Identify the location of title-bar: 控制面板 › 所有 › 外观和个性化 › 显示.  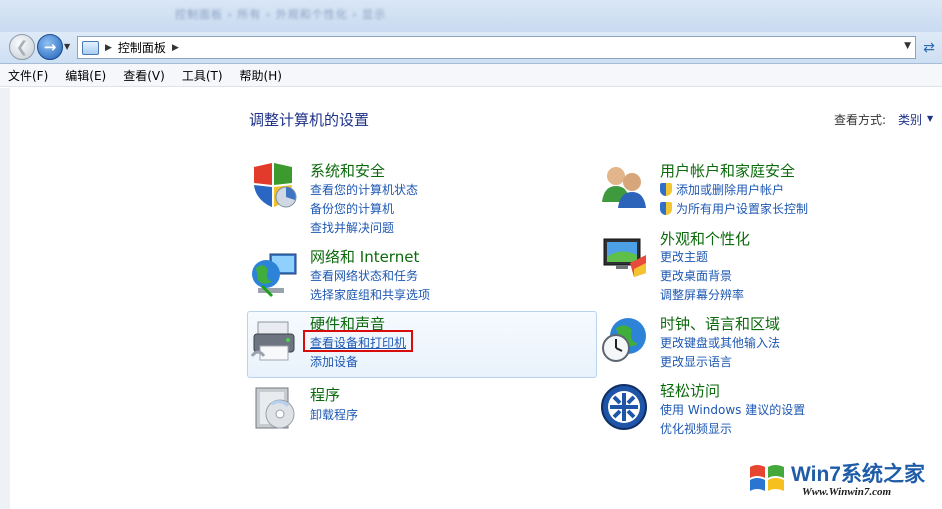
(471, 16).